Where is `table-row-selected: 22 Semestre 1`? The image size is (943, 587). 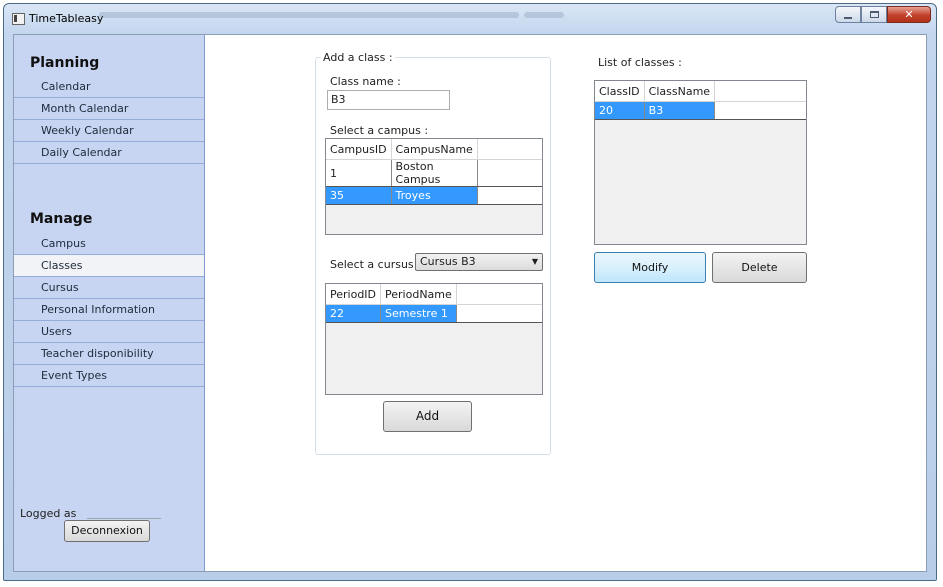 table-row-selected: 22 Semestre 1 is located at coordinates (434, 313).